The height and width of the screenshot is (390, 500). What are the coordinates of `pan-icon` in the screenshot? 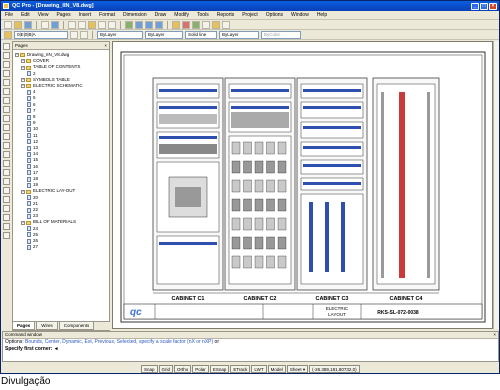 It's located at (129, 24).